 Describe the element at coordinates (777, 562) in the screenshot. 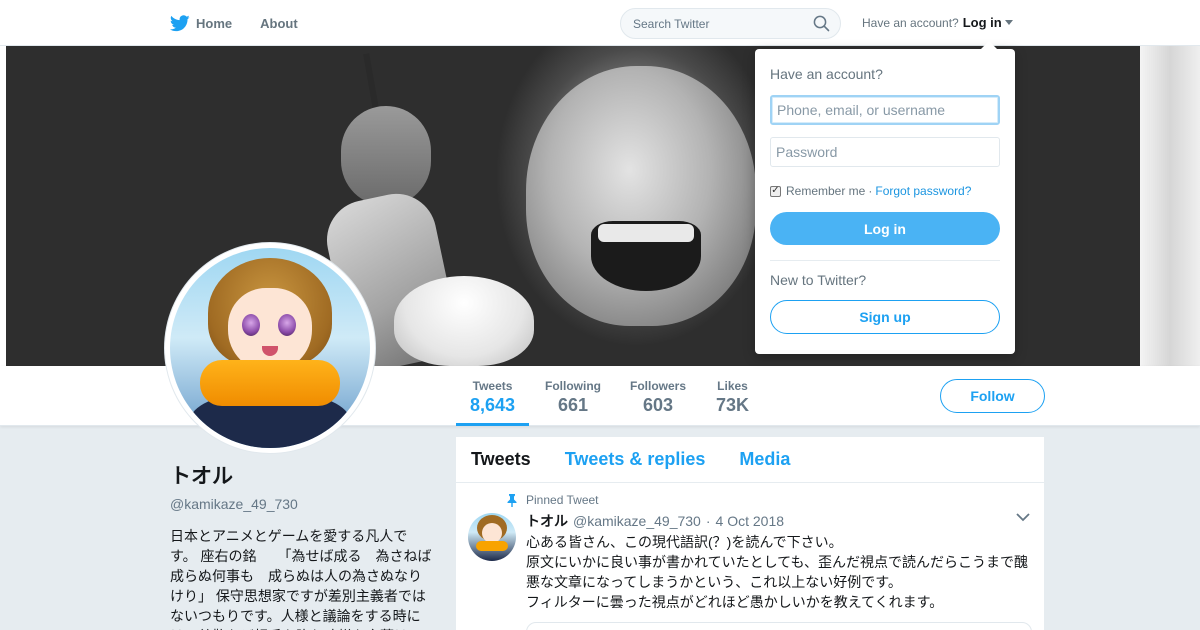

I see `tweet-text-line: 原文にいかに良い事が書かれていたとしても、歪んだ視点で読んだらこうまで醜` at that location.